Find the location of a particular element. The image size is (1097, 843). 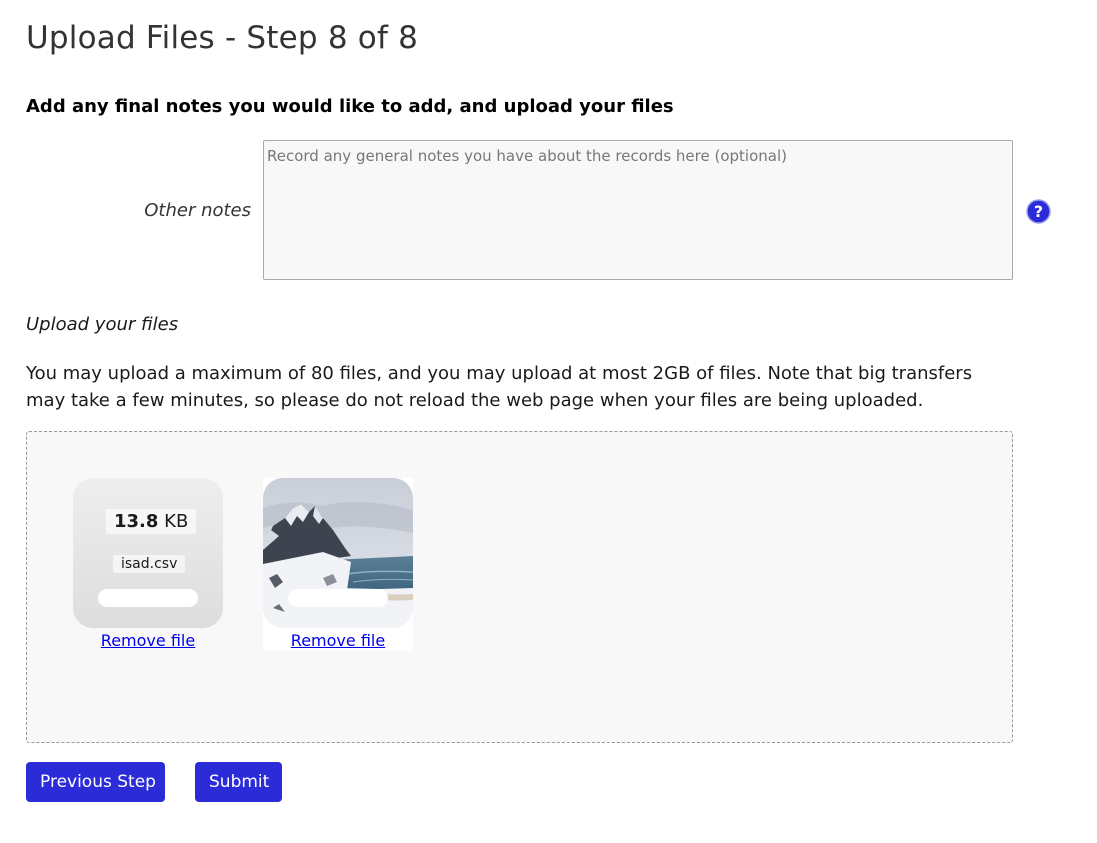

file-size-value: 13.8 is located at coordinates (136, 521).